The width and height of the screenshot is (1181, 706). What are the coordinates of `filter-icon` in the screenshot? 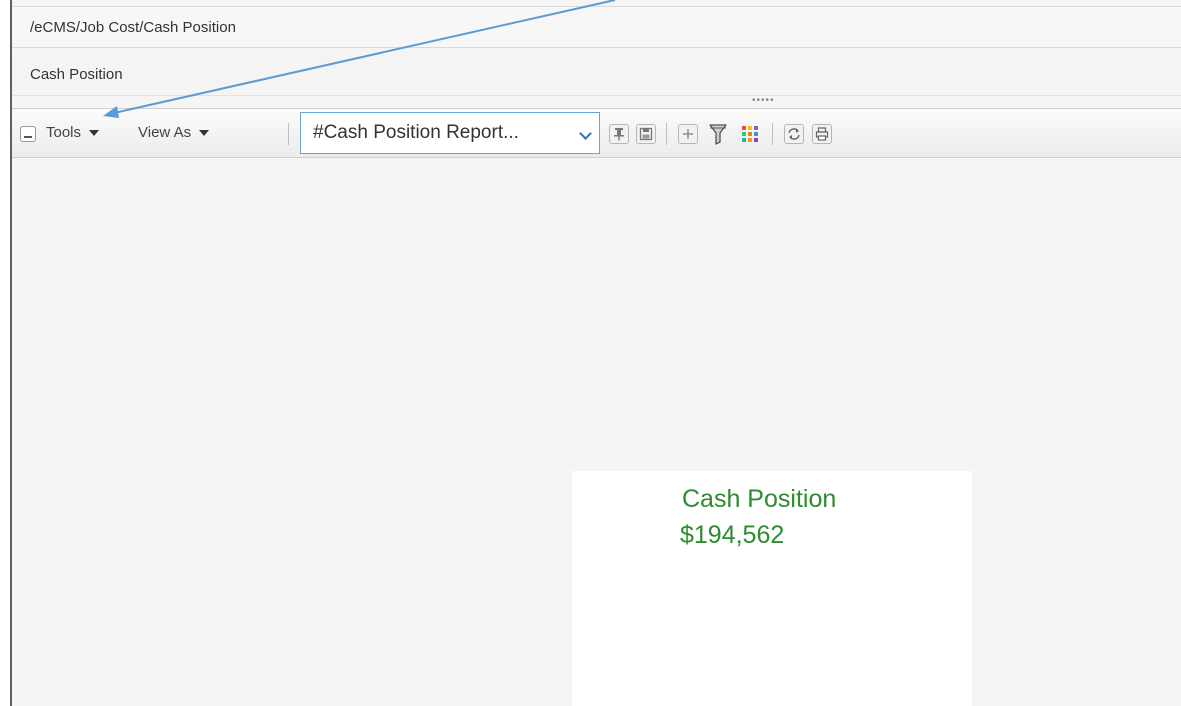 It's located at (718, 134).